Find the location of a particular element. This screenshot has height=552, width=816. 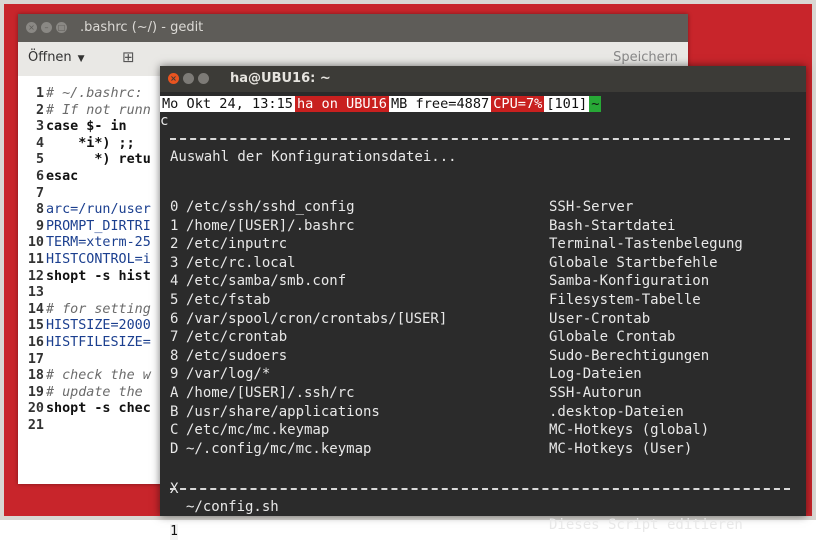

config-description: Terminal-Tastenbelegung is located at coordinates (646, 244).